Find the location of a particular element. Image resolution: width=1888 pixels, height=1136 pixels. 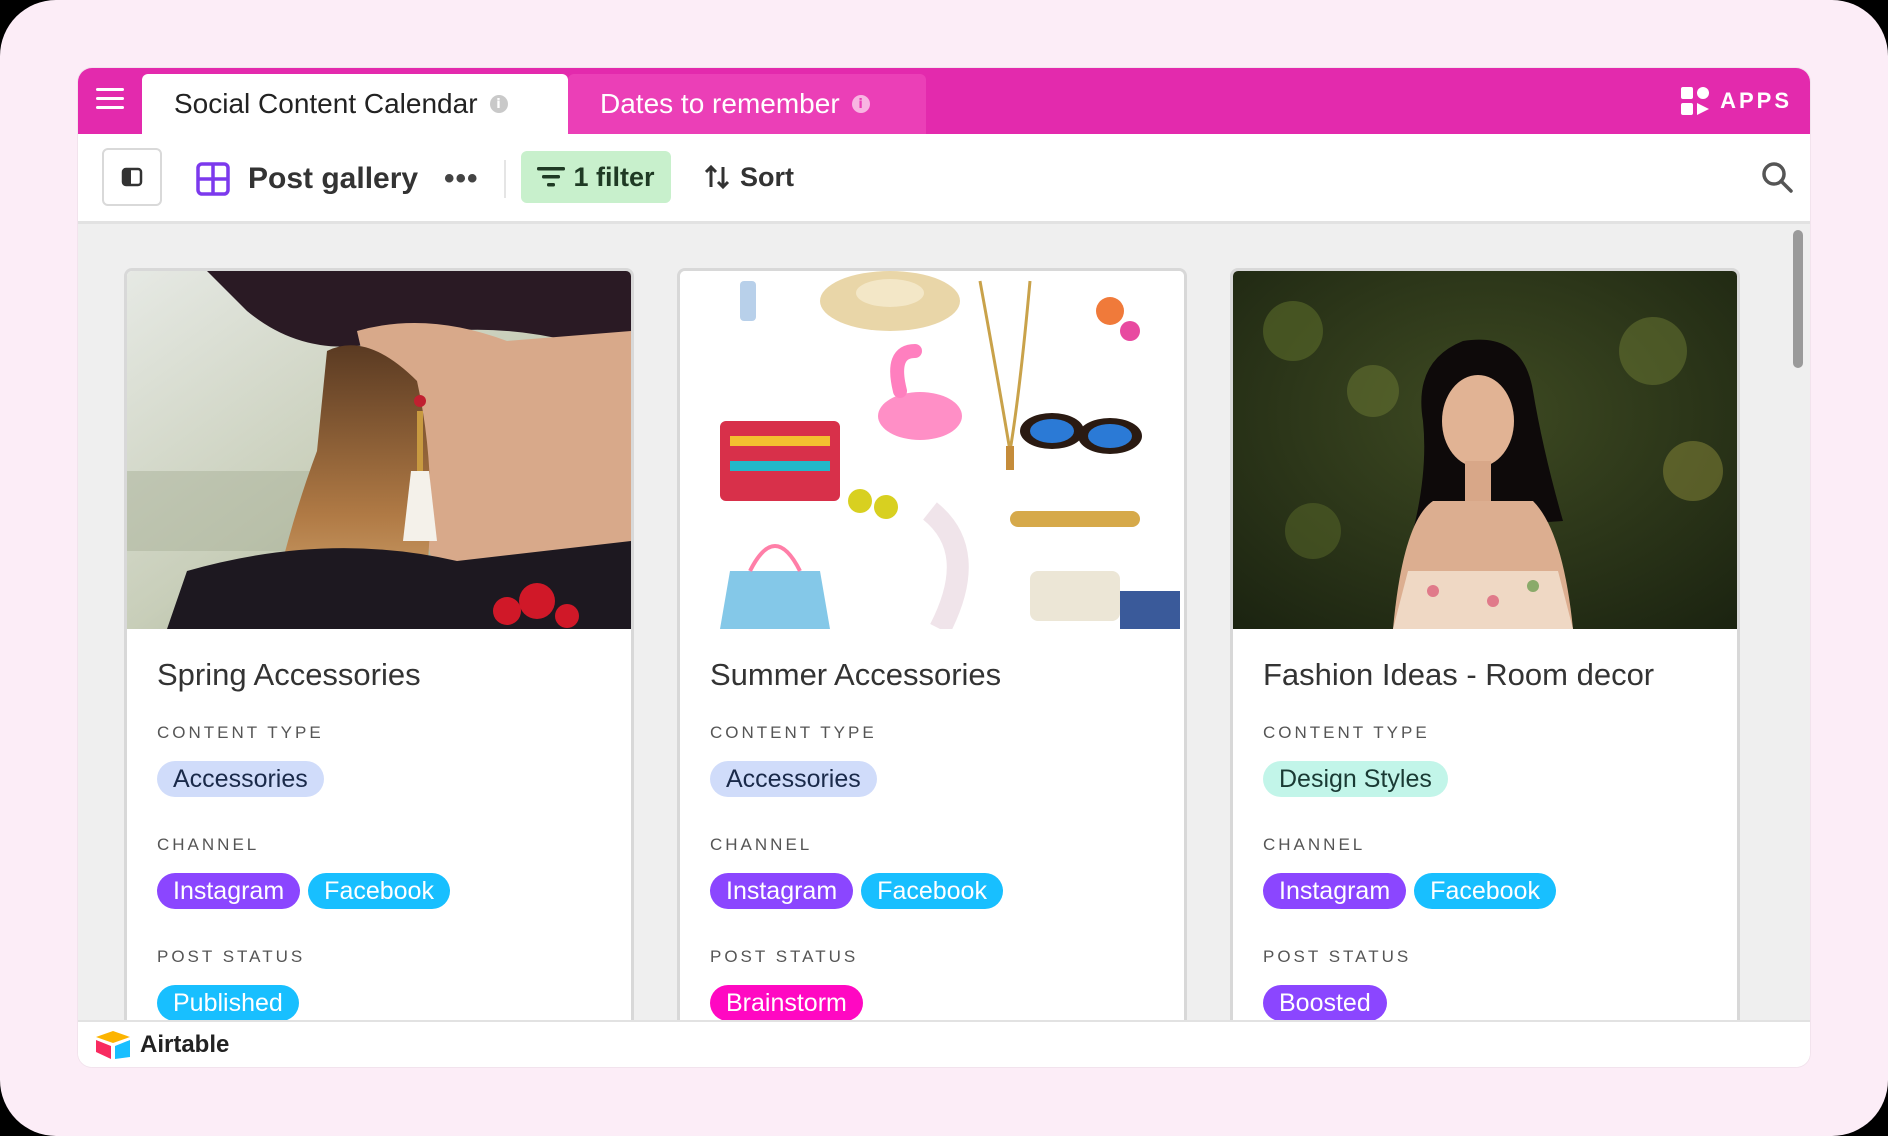

tab-label: Social Content Calendar is located at coordinates (326, 103).